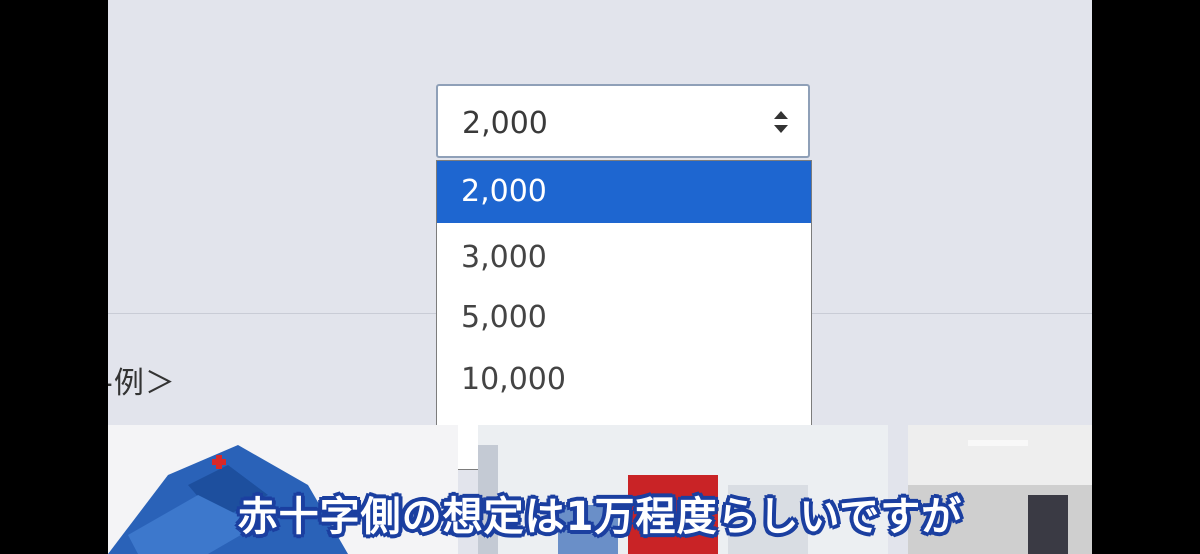 The height and width of the screenshot is (554, 1200). Describe the element at coordinates (624, 380) in the screenshot. I see `option-10000: 10,000` at that location.